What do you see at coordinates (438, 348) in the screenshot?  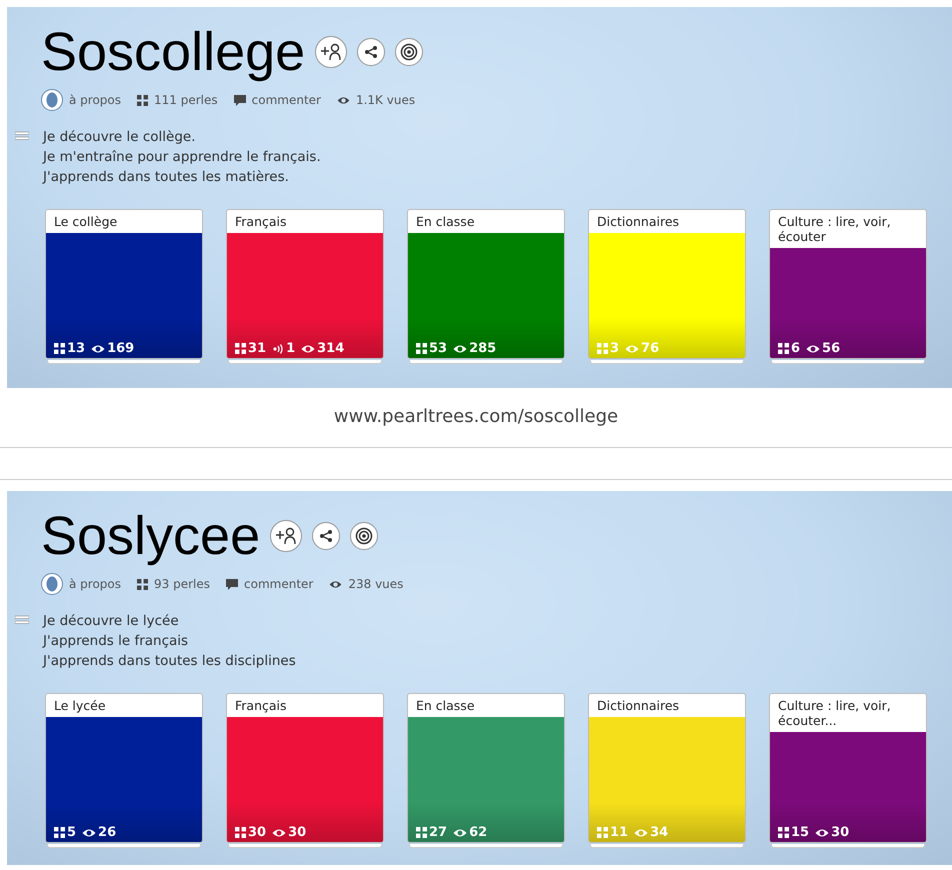 I see `stat-count: 53` at bounding box center [438, 348].